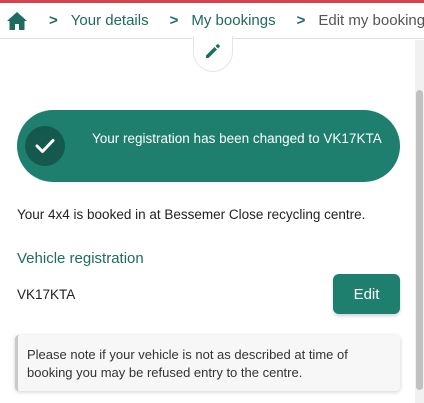 The width and height of the screenshot is (424, 403). I want to click on breadcrumb-your-details: Your details, so click(110, 20).